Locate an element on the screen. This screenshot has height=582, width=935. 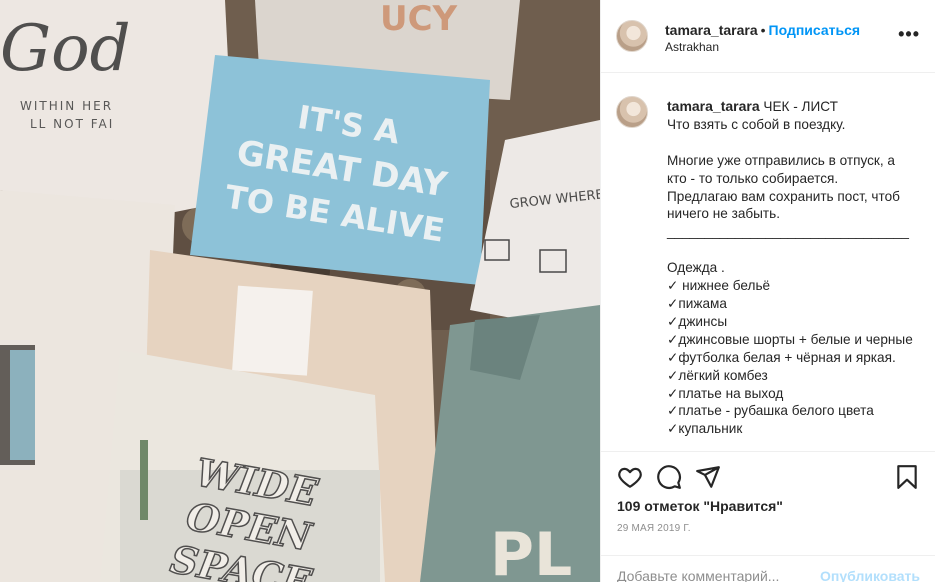
caption-line: ✓ нижнее бельё is located at coordinates (719, 286).